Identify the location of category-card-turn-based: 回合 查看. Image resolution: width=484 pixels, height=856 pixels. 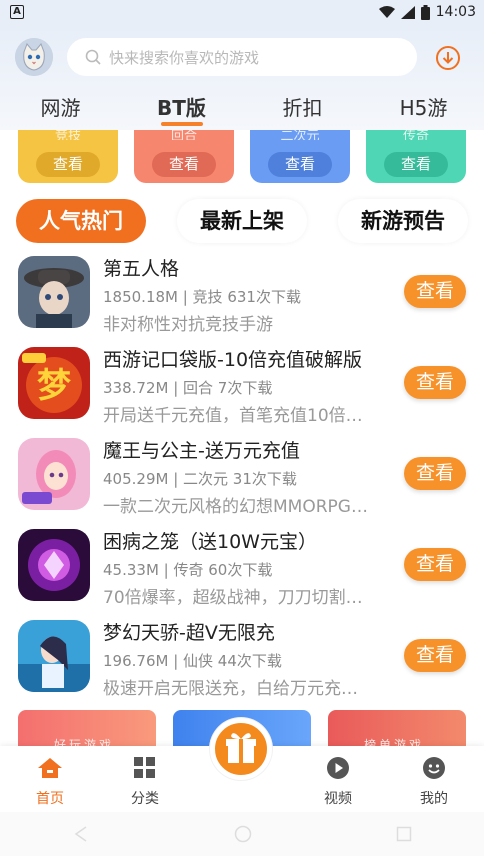
(184, 156).